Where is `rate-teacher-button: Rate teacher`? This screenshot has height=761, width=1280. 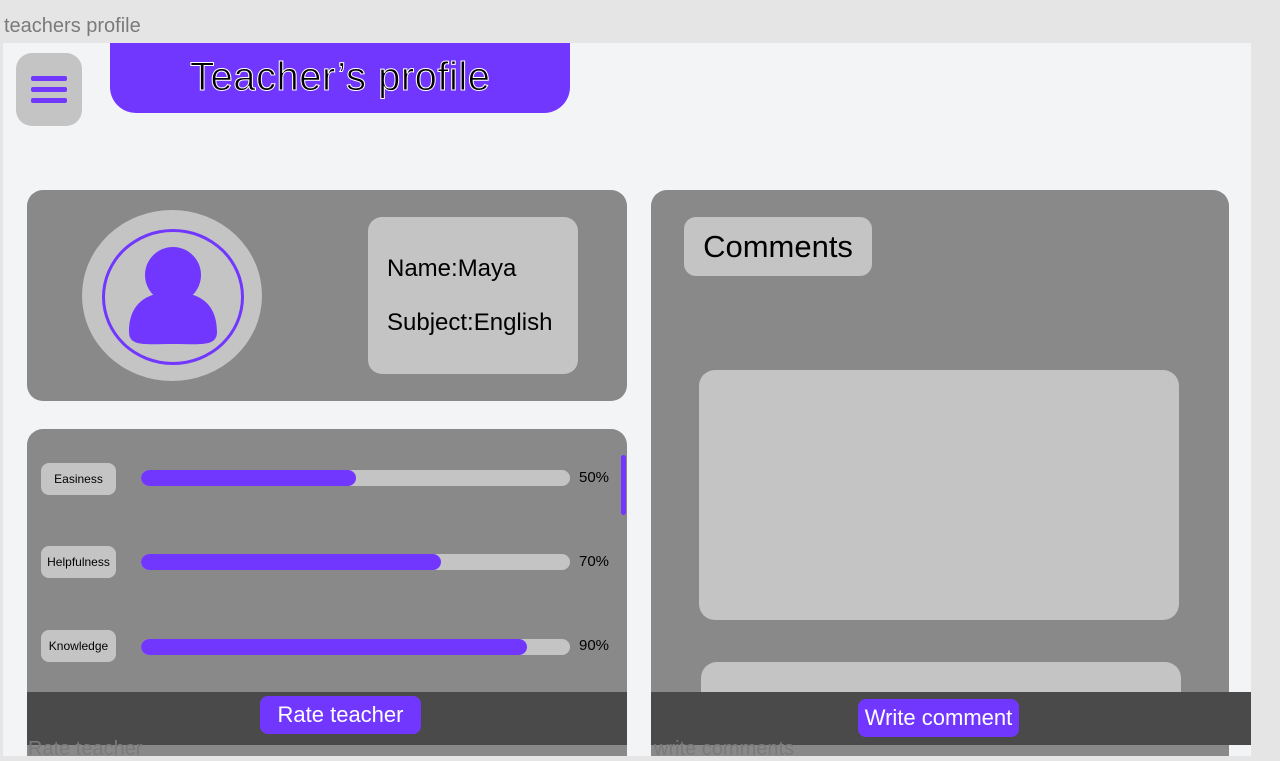 rate-teacher-button: Rate teacher is located at coordinates (340, 715).